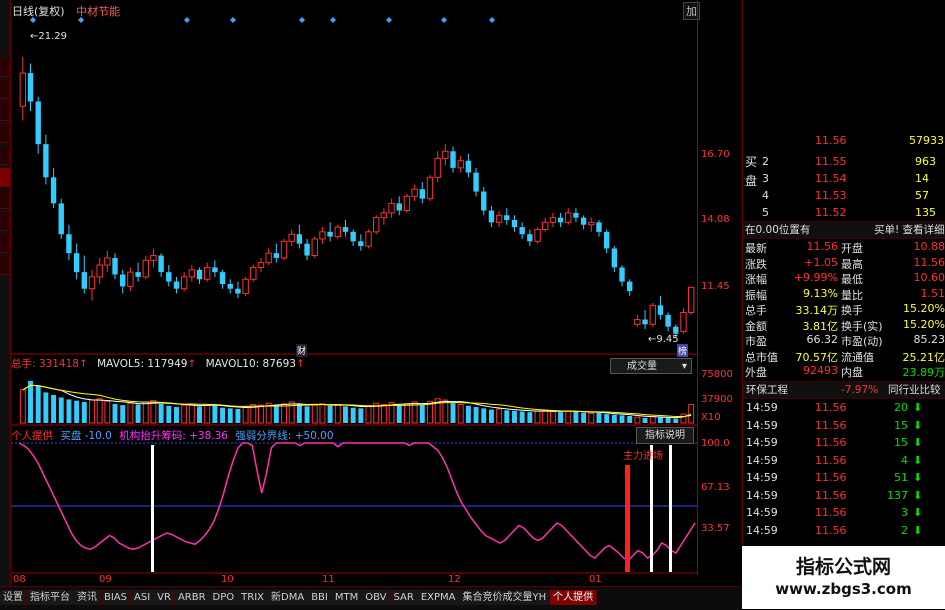 This screenshot has height=610, width=945. What do you see at coordinates (651, 366) in the screenshot?
I see `volume-indicator-select: 成交量 ▾` at bounding box center [651, 366].